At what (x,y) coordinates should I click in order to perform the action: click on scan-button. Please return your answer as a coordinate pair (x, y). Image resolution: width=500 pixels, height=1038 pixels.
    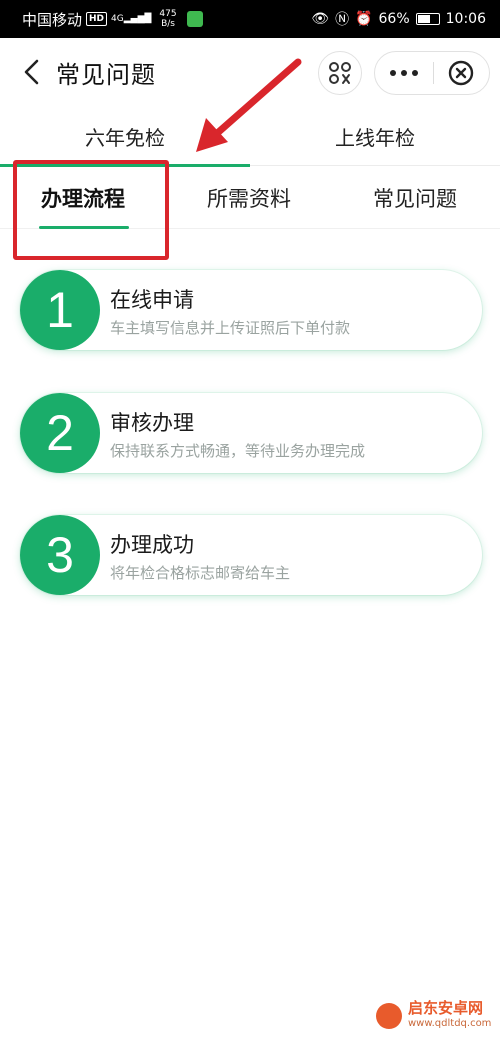
    Looking at the image, I should click on (340, 73).